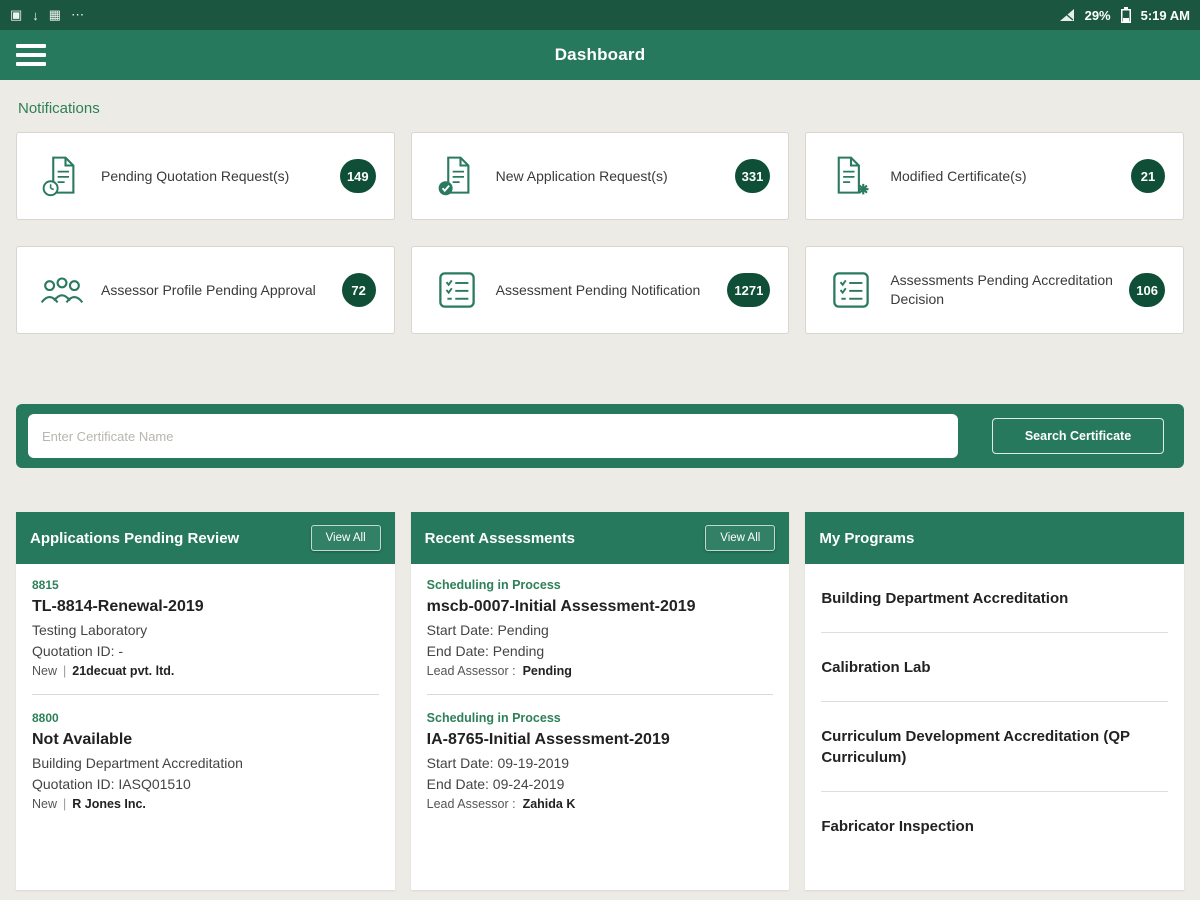  I want to click on status-right-icons: 29% 5:19 AM, so click(1124, 15).